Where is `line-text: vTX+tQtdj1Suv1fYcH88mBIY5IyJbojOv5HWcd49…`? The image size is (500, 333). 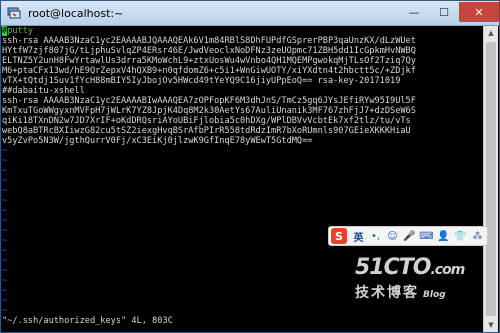
line-text: vTX+tQtdj1Suv1fYcH88mBIY5IyJbojOv5HWcd49… is located at coordinates (201, 81).